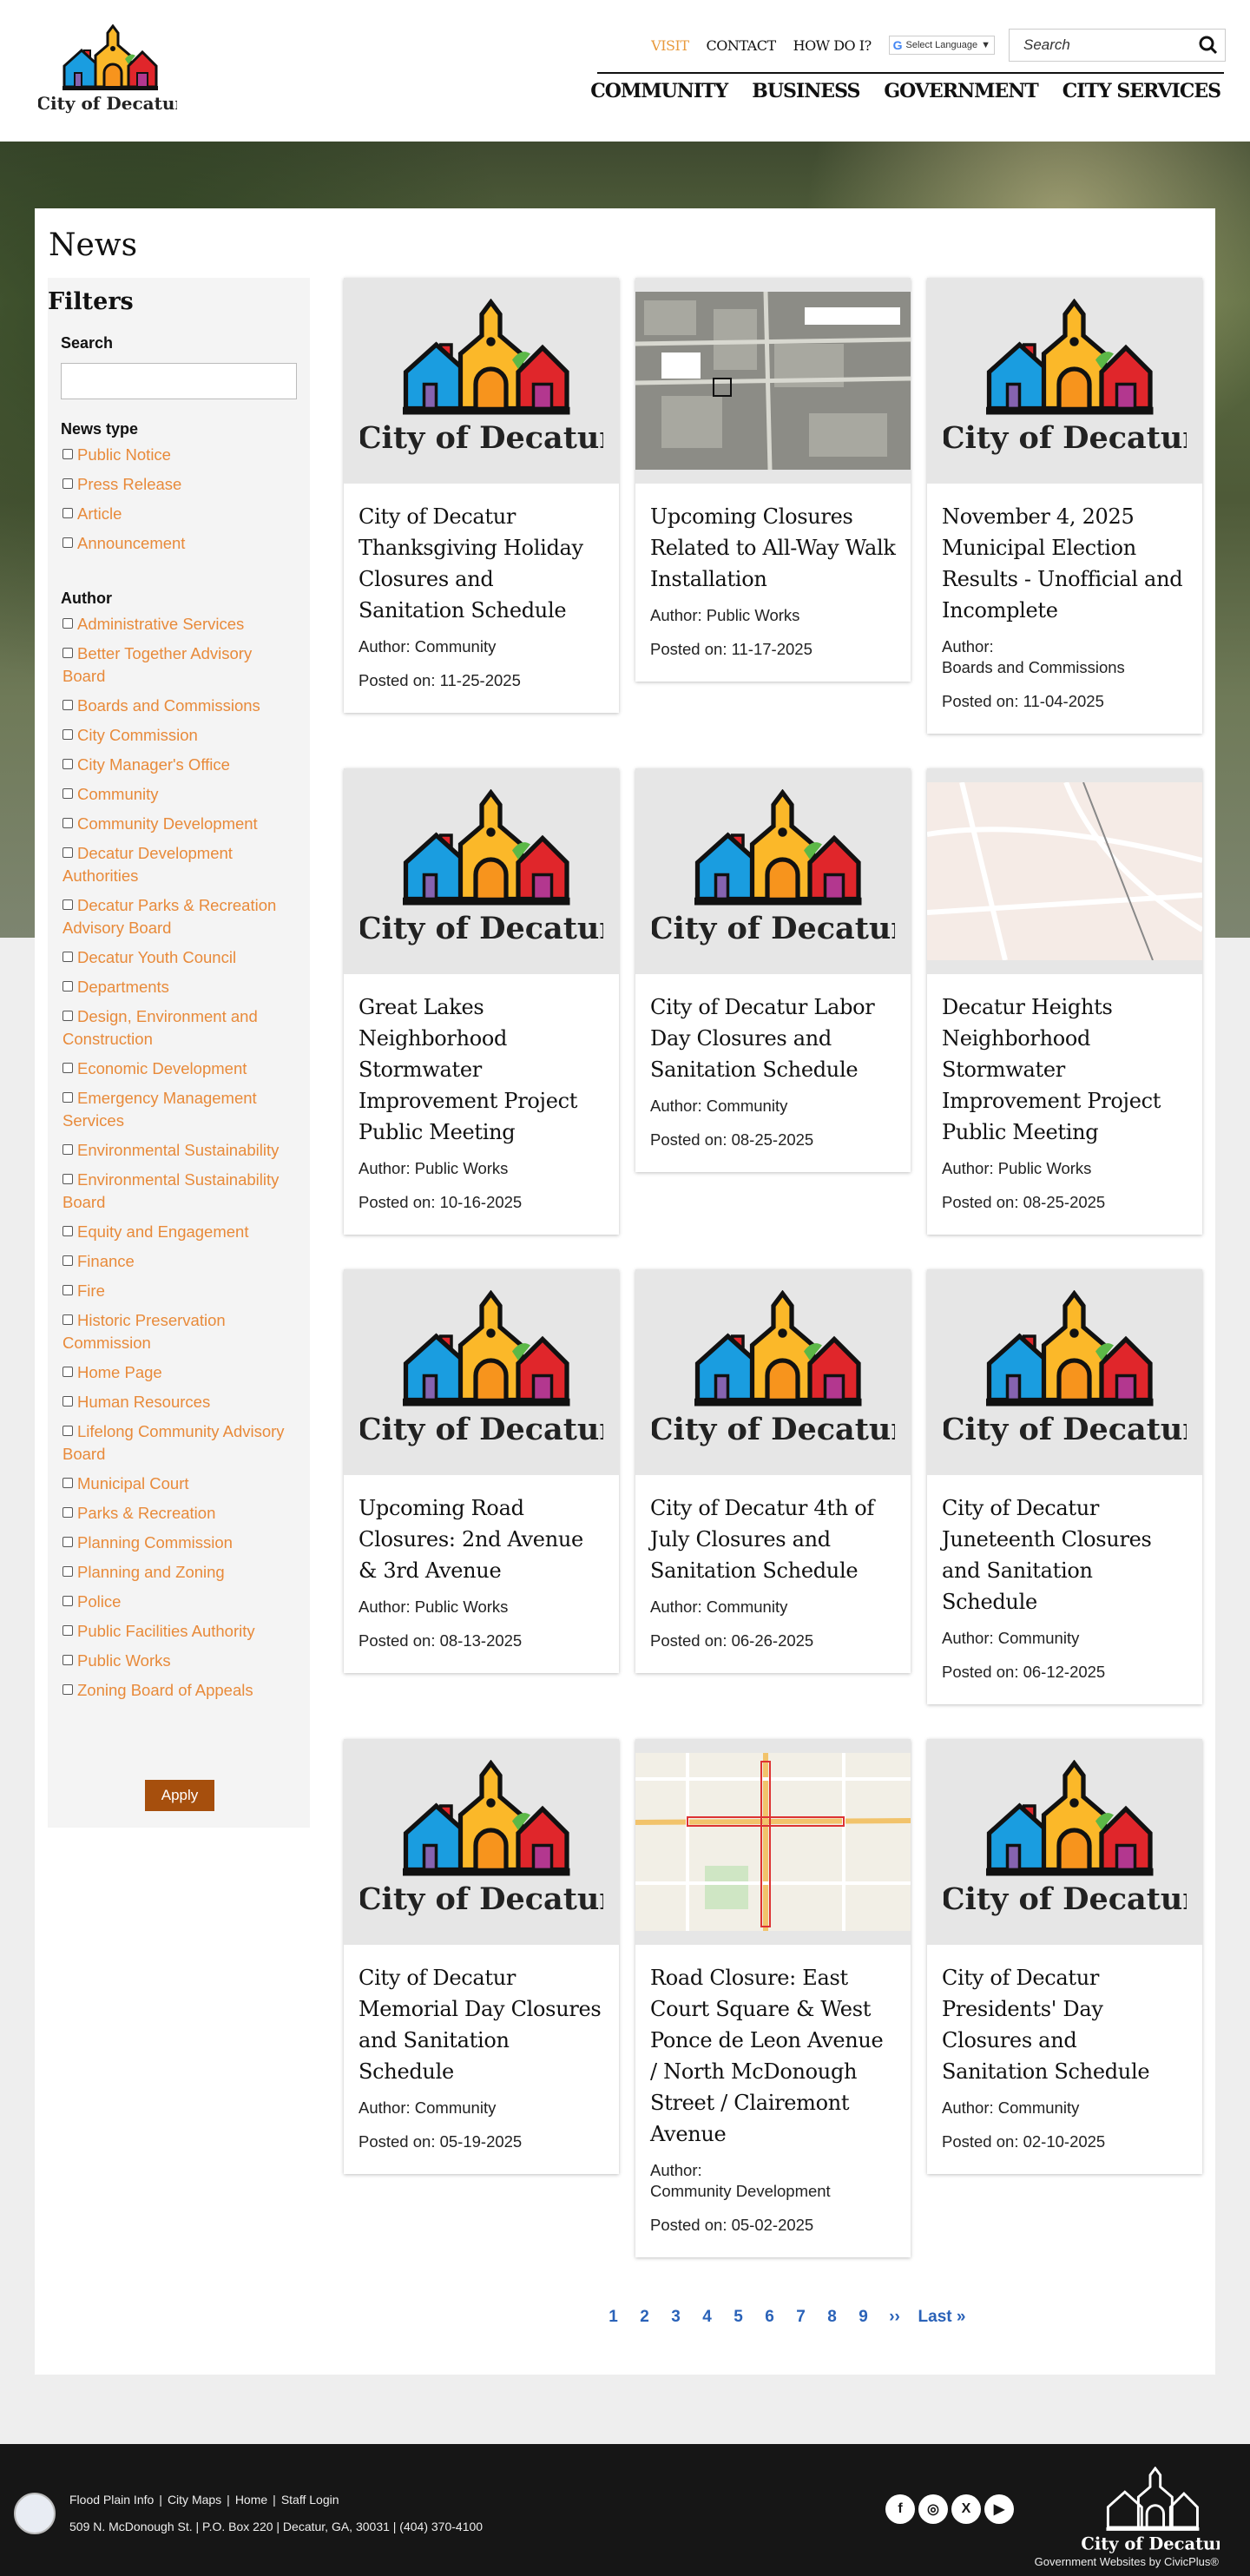  I want to click on facebook-icon: f, so click(900, 2509).